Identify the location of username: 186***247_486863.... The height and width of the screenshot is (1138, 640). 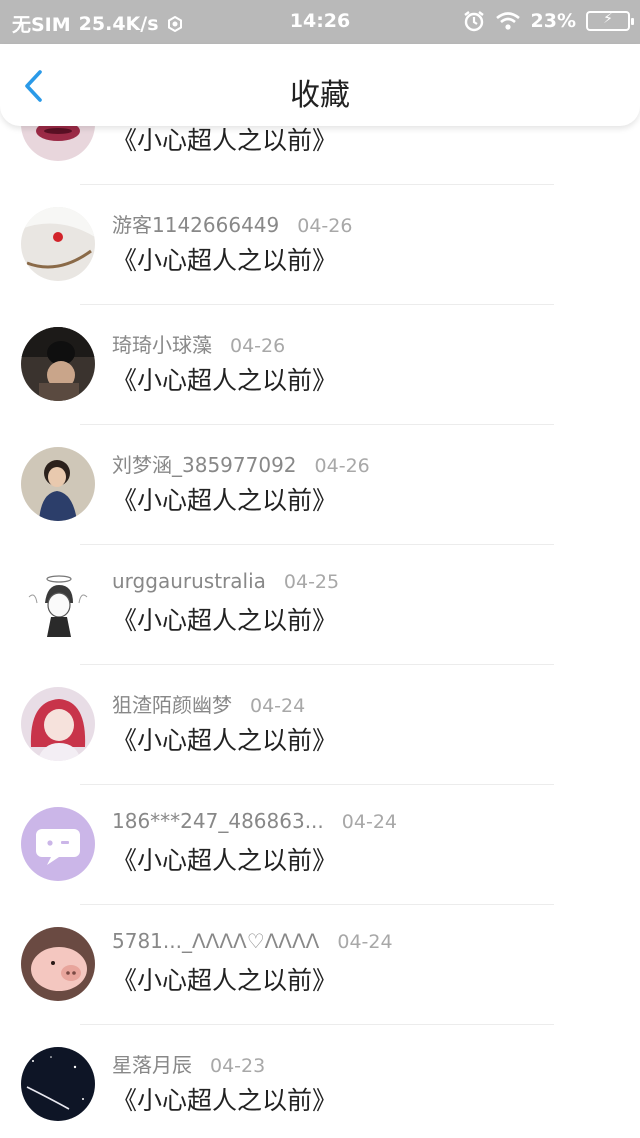
(218, 821).